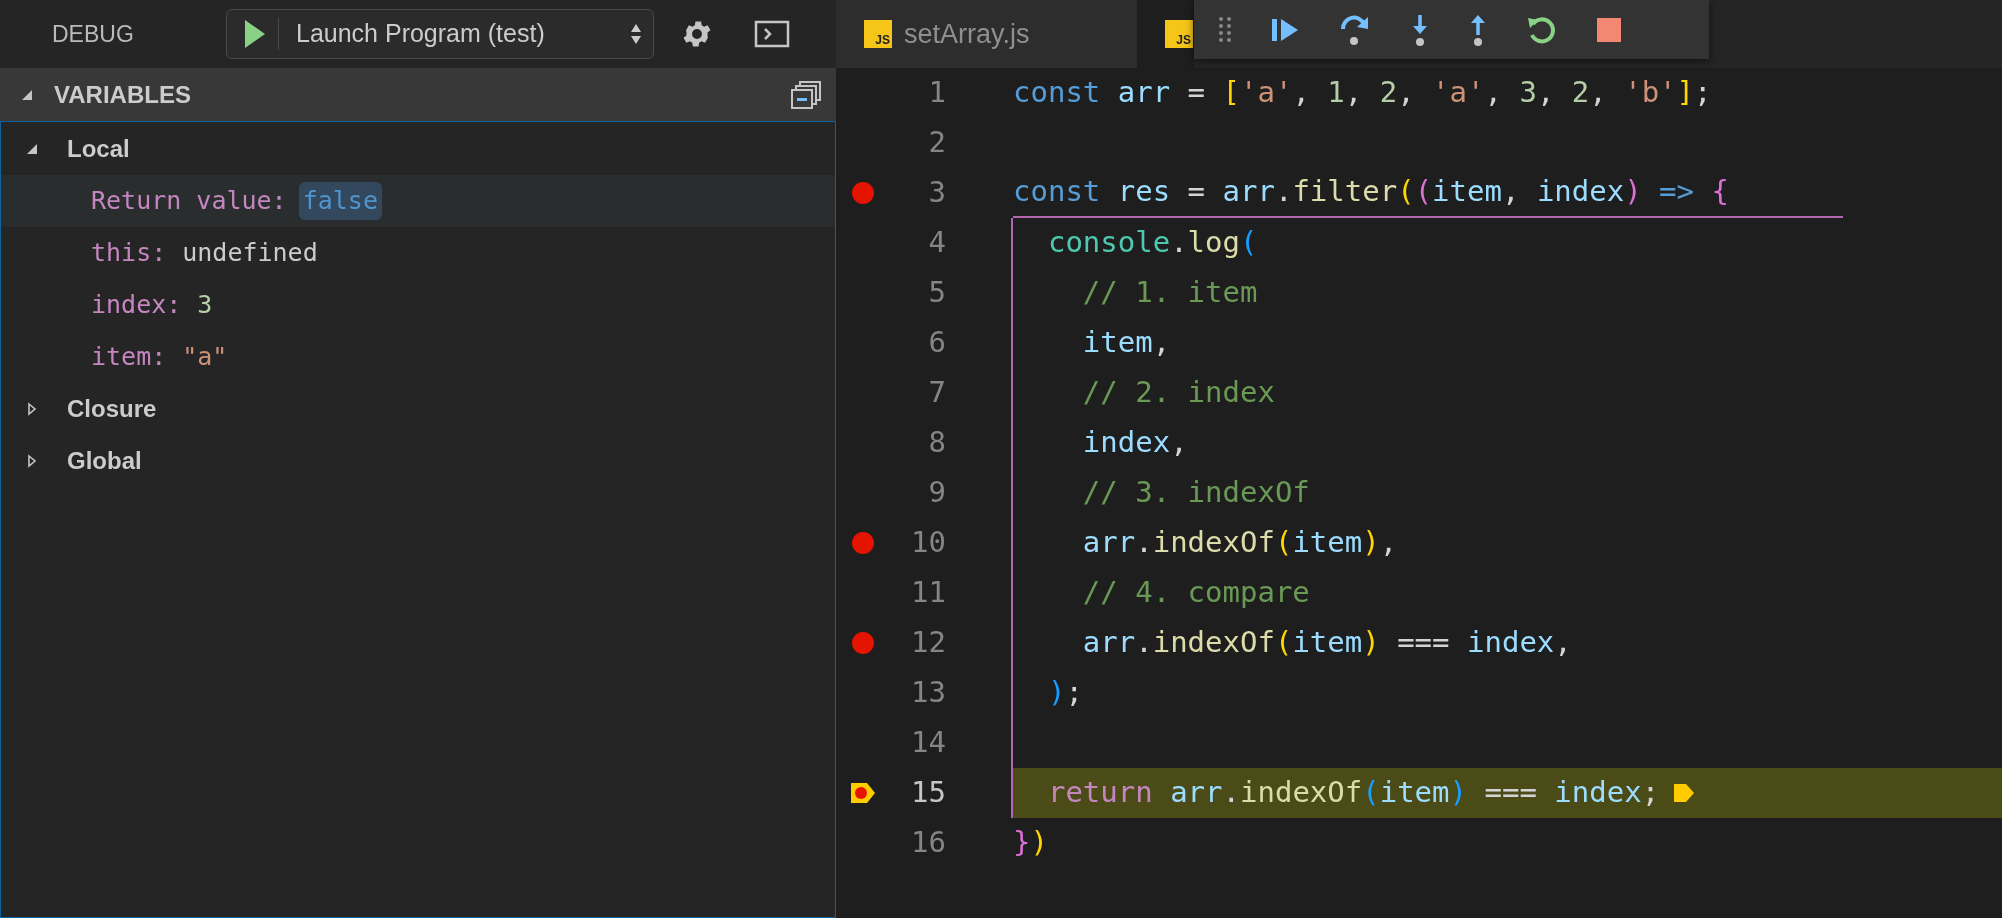 This screenshot has width=2002, height=918. Describe the element at coordinates (928, 643) in the screenshot. I see `line-number: 12` at that location.